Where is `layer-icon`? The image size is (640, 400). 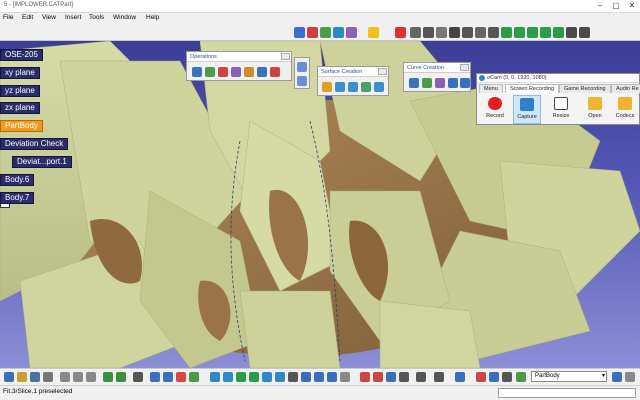 layer-icon is located at coordinates (421, 377).